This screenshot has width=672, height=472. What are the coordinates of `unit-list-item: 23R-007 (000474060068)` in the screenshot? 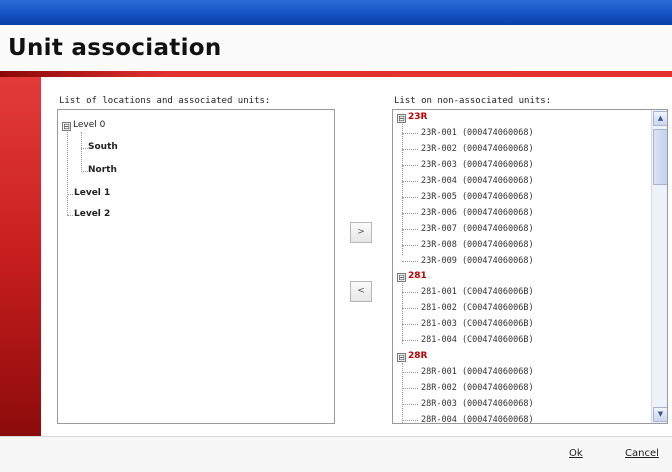 It's located at (477, 229).